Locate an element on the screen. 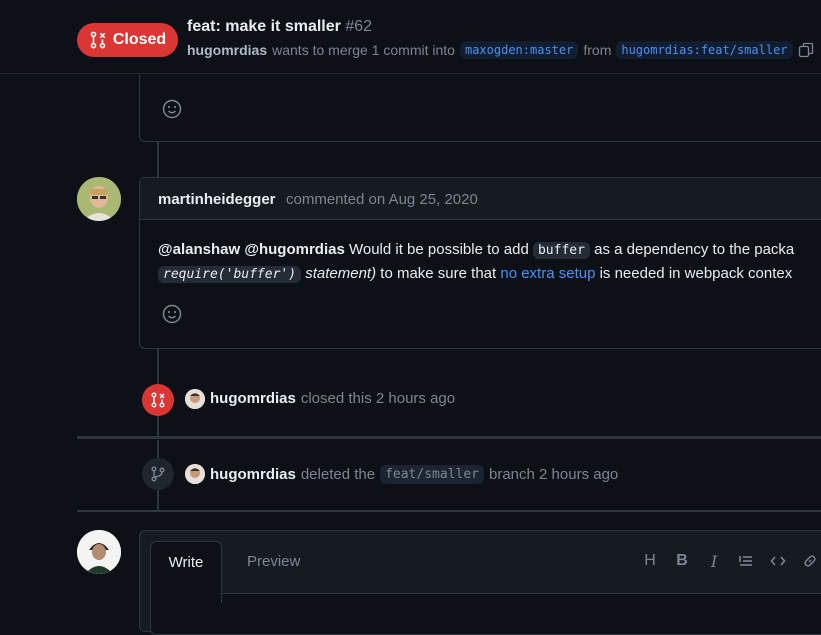 The image size is (821, 635). link-icon is located at coordinates (810, 561).